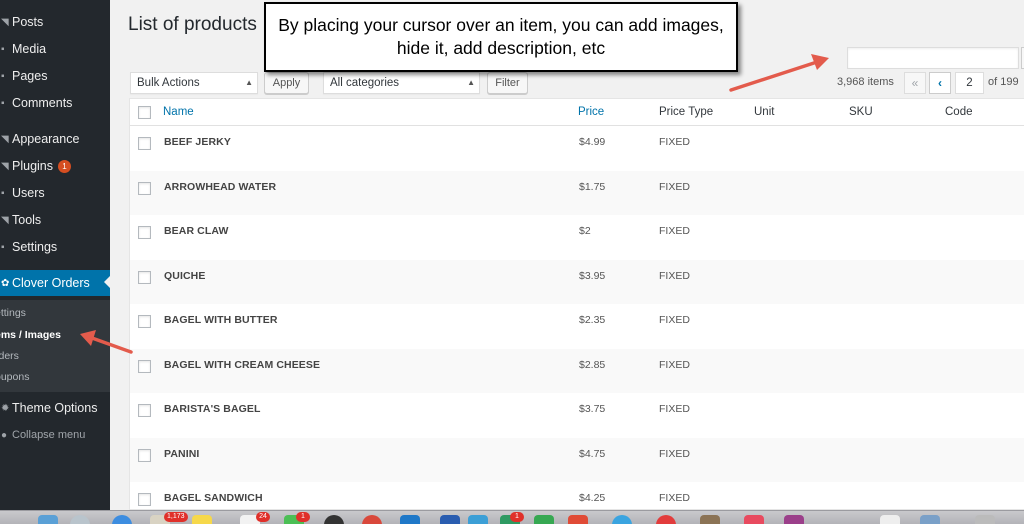  Describe the element at coordinates (577, 326) in the screenshot. I see `table-row: BAGEL WITH BUTTER $2.35 FIXED` at that location.